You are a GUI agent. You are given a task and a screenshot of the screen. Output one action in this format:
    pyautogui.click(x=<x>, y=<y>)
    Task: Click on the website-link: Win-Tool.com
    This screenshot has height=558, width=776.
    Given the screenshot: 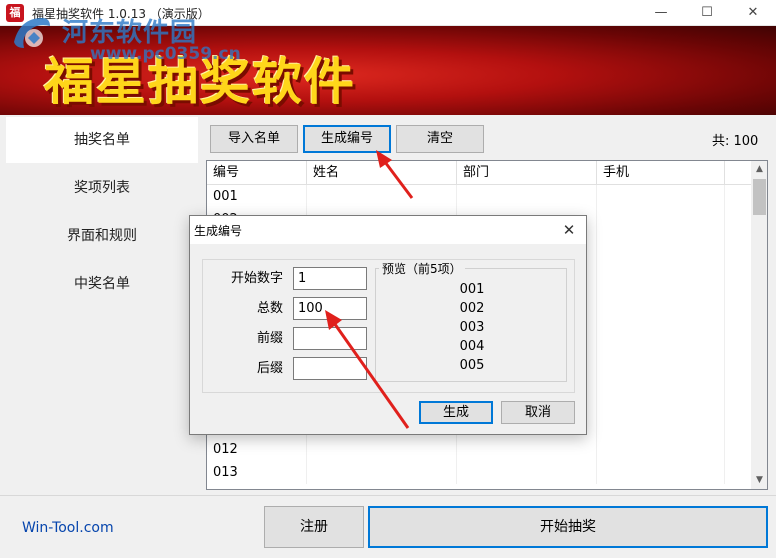 What is the action you would take?
    pyautogui.click(x=68, y=528)
    